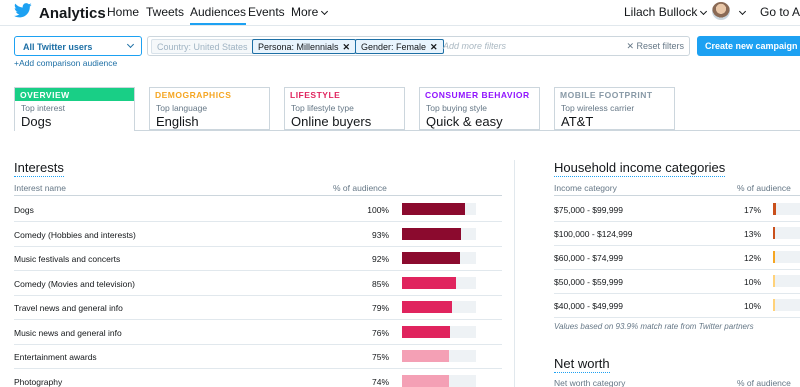  I want to click on user-menu: Lilach Bullock, so click(666, 12).